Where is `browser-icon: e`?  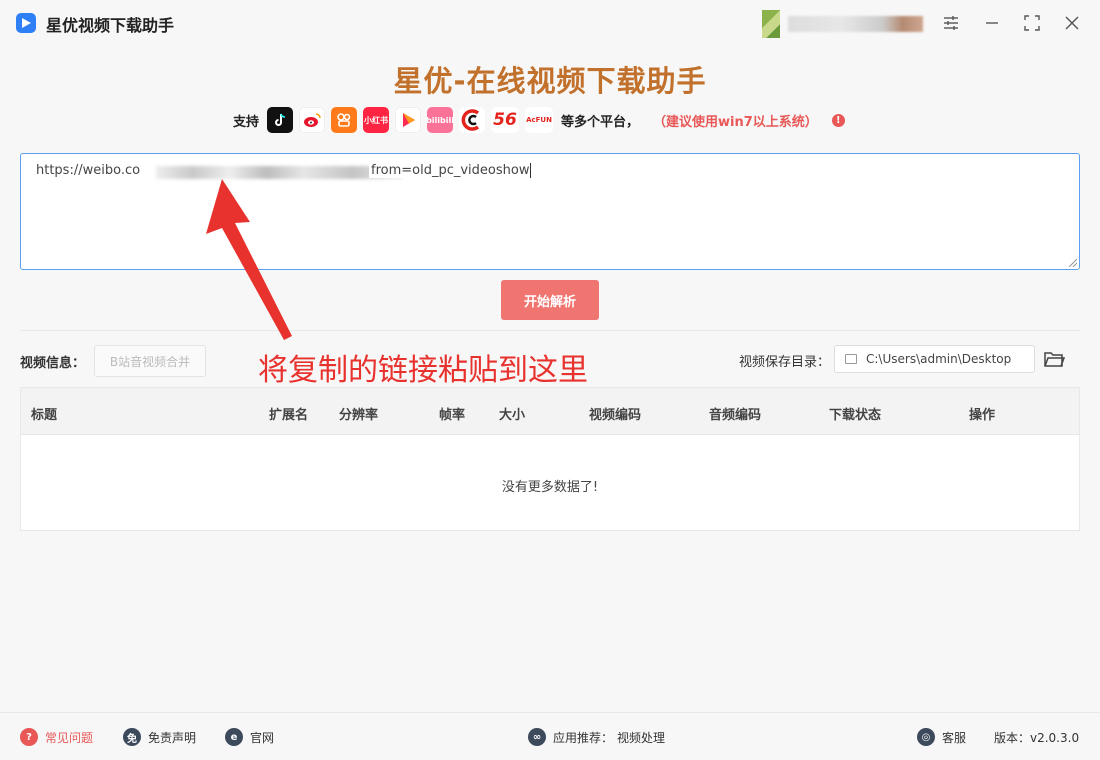
browser-icon: e is located at coordinates (234, 737).